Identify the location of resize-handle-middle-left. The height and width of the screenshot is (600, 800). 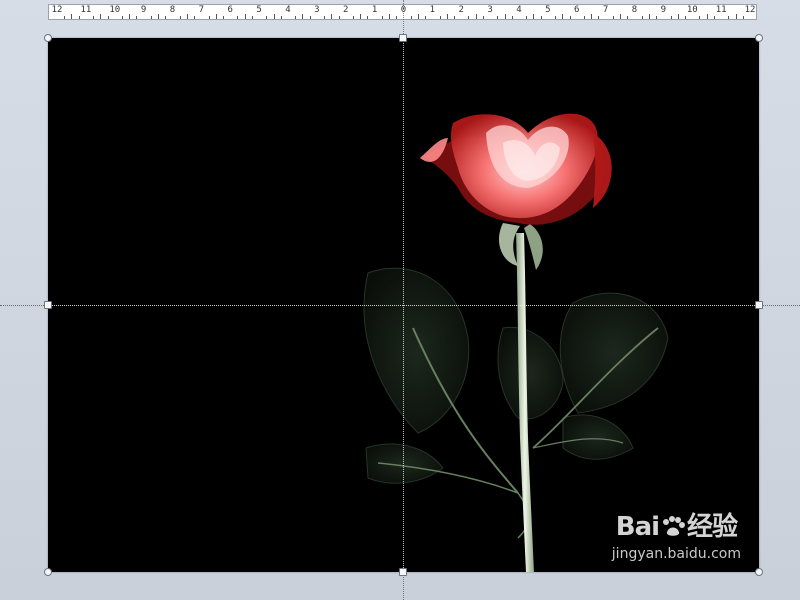
(48, 305).